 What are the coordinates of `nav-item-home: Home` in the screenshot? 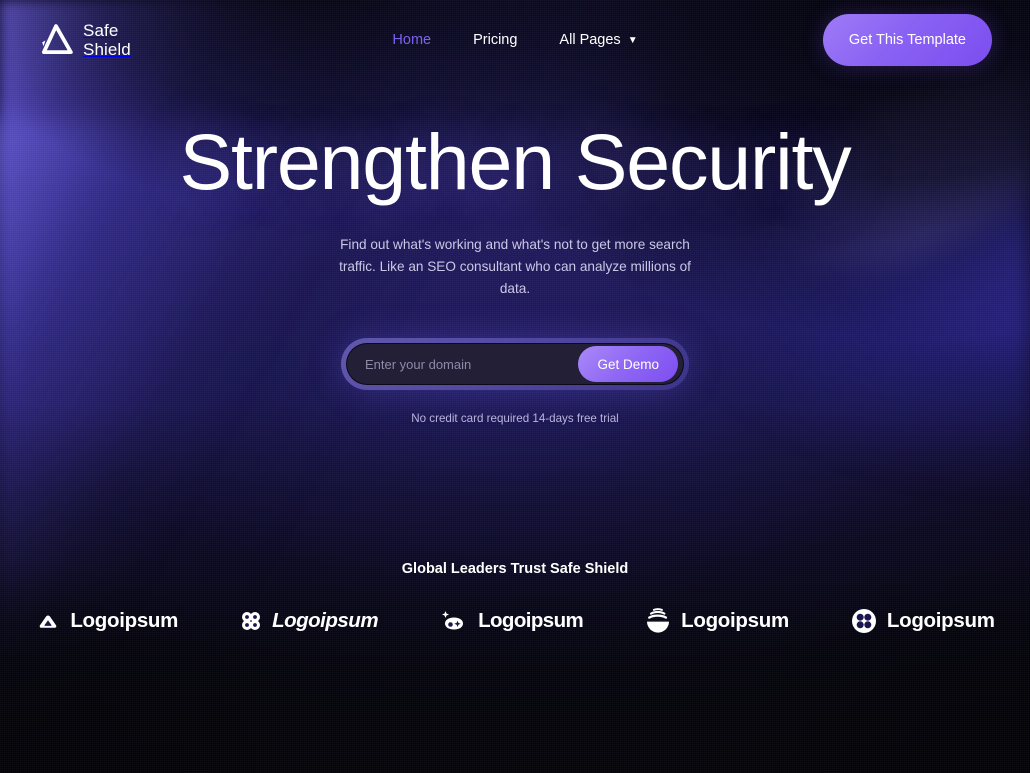 It's located at (411, 40).